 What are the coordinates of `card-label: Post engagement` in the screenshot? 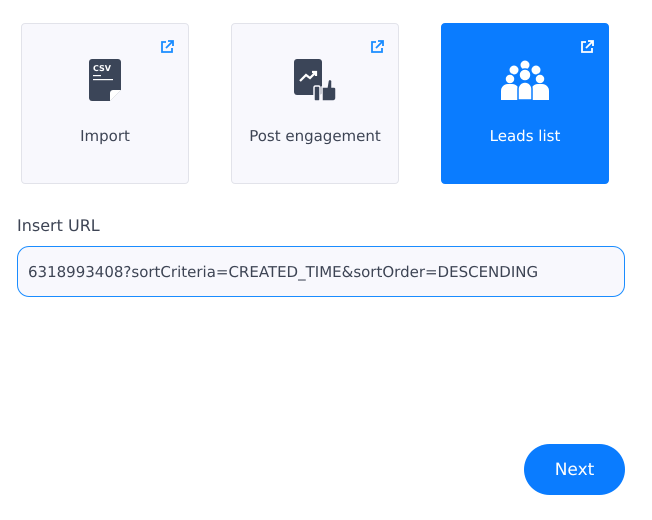 It's located at (315, 136).